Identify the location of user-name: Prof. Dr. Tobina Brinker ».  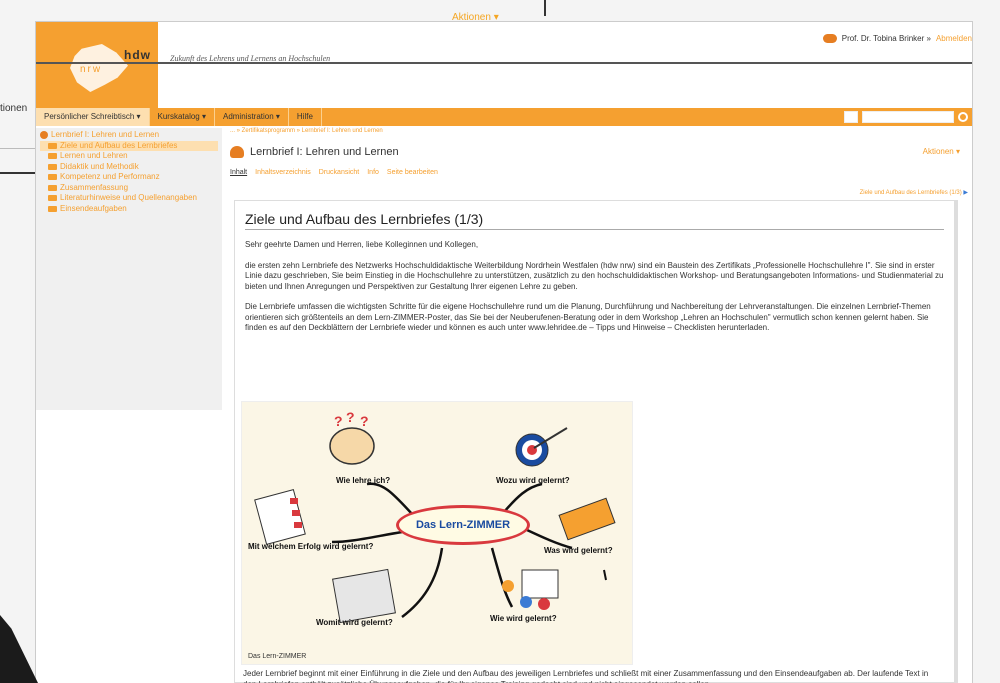
(886, 38).